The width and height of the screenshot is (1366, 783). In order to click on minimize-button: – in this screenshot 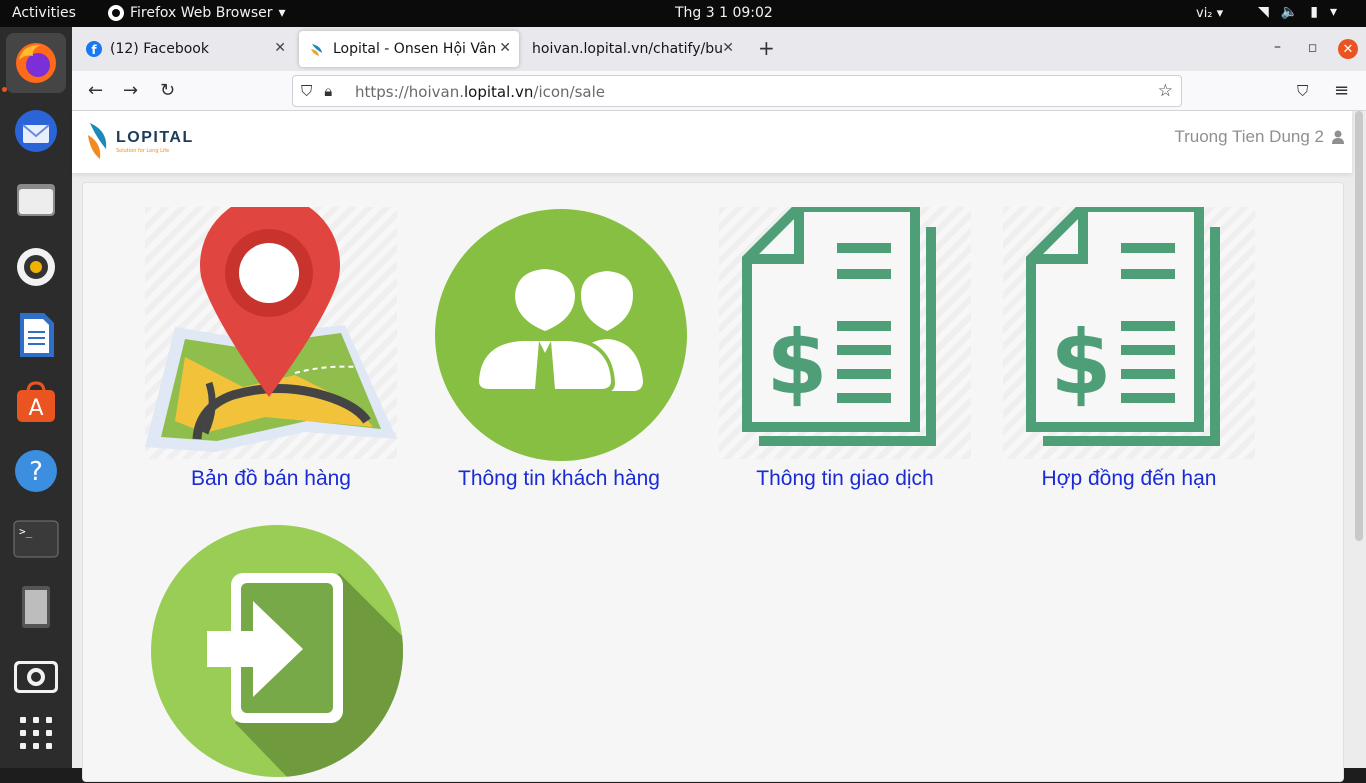, I will do `click(1277, 47)`.